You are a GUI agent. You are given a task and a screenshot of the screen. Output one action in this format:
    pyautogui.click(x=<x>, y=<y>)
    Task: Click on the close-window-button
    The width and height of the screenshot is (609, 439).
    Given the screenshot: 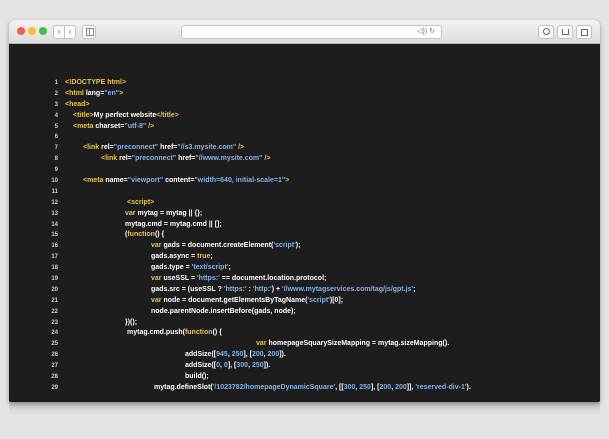 What is the action you would take?
    pyautogui.click(x=21, y=31)
    